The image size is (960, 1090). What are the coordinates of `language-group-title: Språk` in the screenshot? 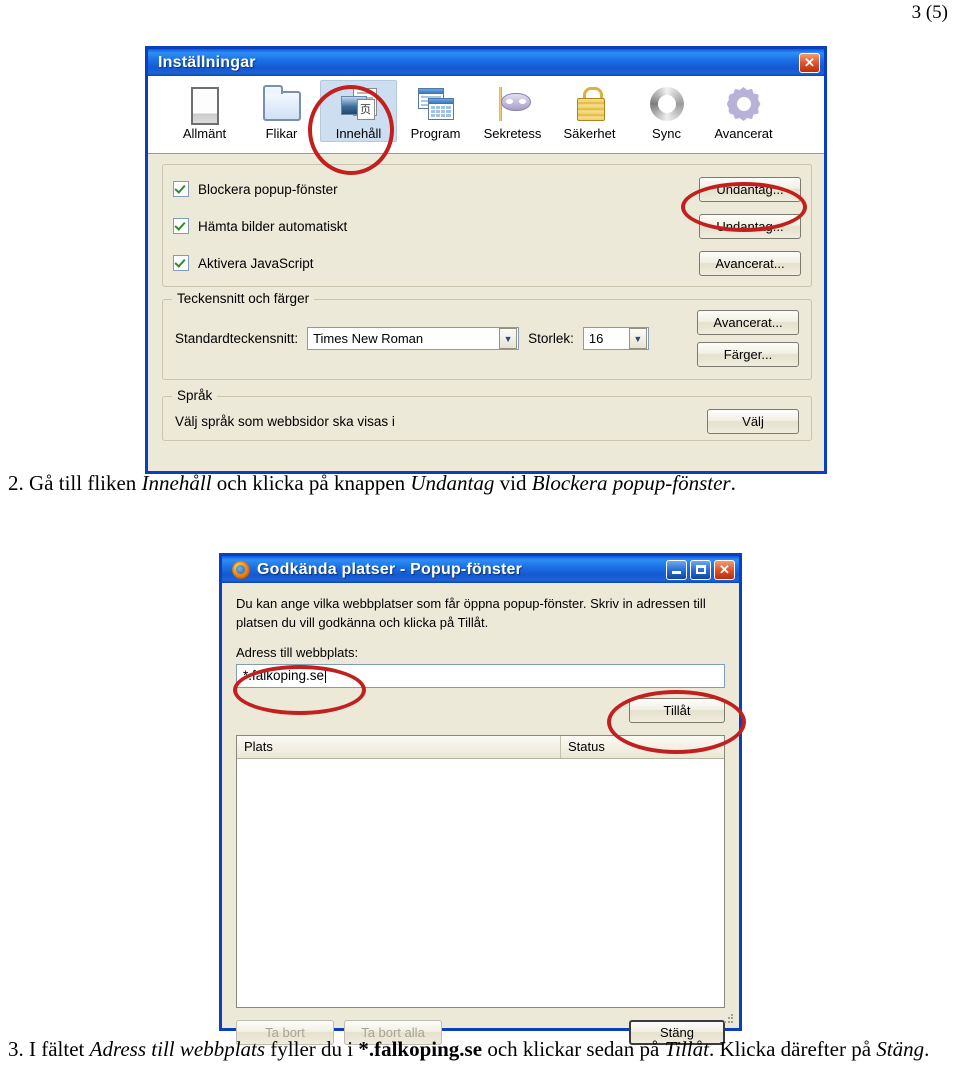 It's located at (195, 395).